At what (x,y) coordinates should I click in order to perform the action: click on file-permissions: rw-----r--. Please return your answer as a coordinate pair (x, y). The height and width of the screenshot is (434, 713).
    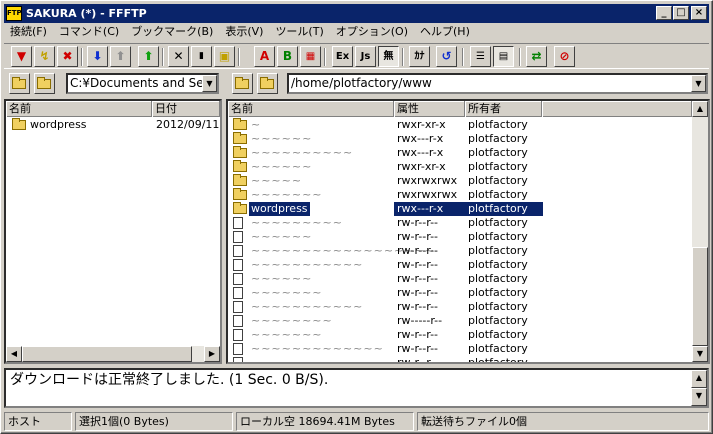
    Looking at the image, I should click on (420, 320).